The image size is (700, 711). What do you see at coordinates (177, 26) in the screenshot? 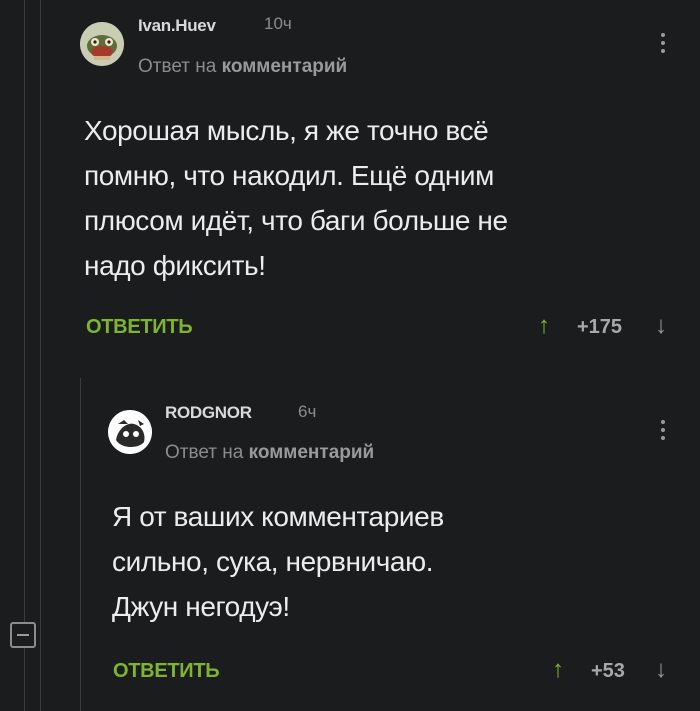
I see `author-name: Ivan.Huev` at bounding box center [177, 26].